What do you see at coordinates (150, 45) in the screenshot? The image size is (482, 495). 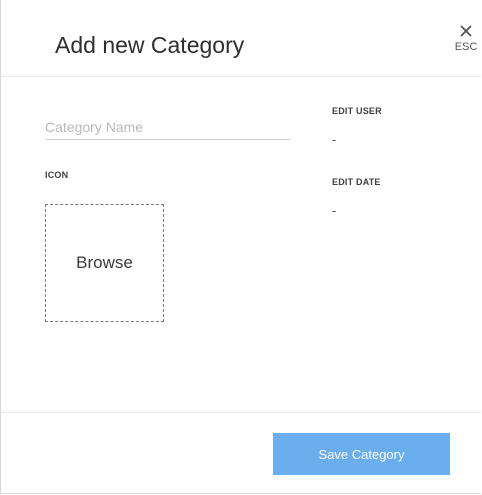 I see `modal-title: Add new Category` at bounding box center [150, 45].